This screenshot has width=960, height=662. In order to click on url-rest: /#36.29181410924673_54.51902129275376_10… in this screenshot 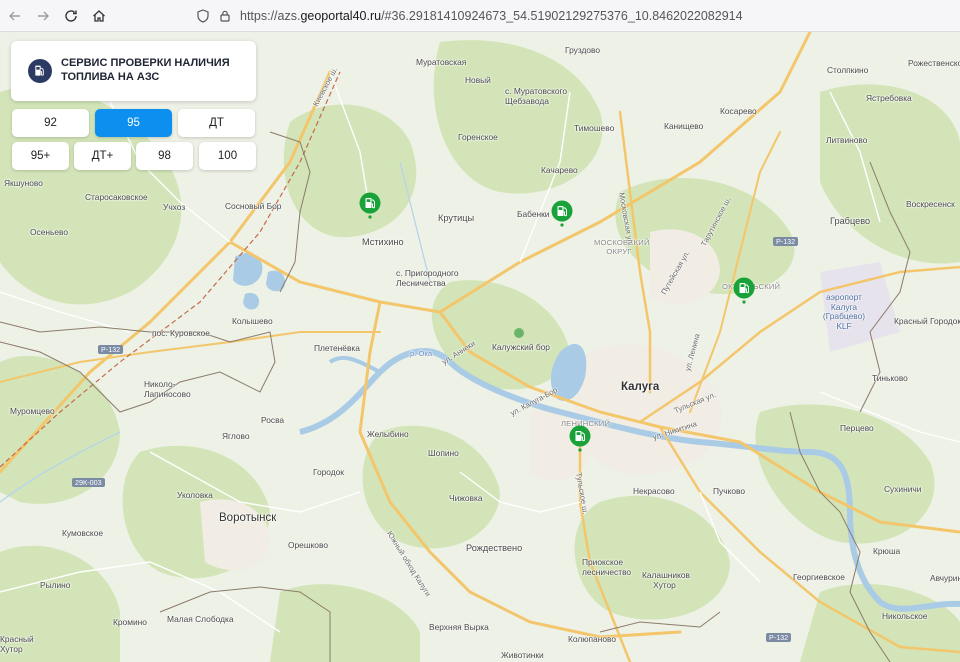, I will do `click(562, 16)`.